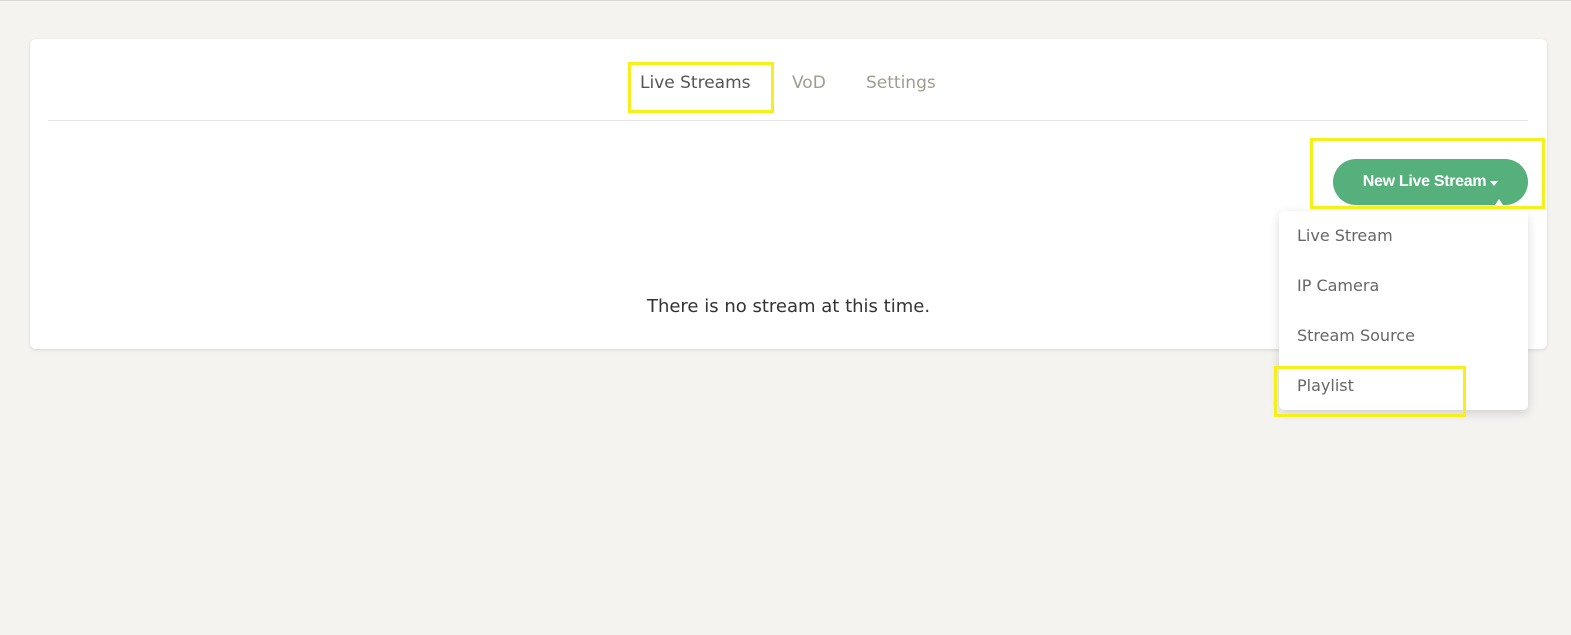 This screenshot has height=635, width=1571. Describe the element at coordinates (901, 83) in the screenshot. I see `tab-settings: Settings` at that location.